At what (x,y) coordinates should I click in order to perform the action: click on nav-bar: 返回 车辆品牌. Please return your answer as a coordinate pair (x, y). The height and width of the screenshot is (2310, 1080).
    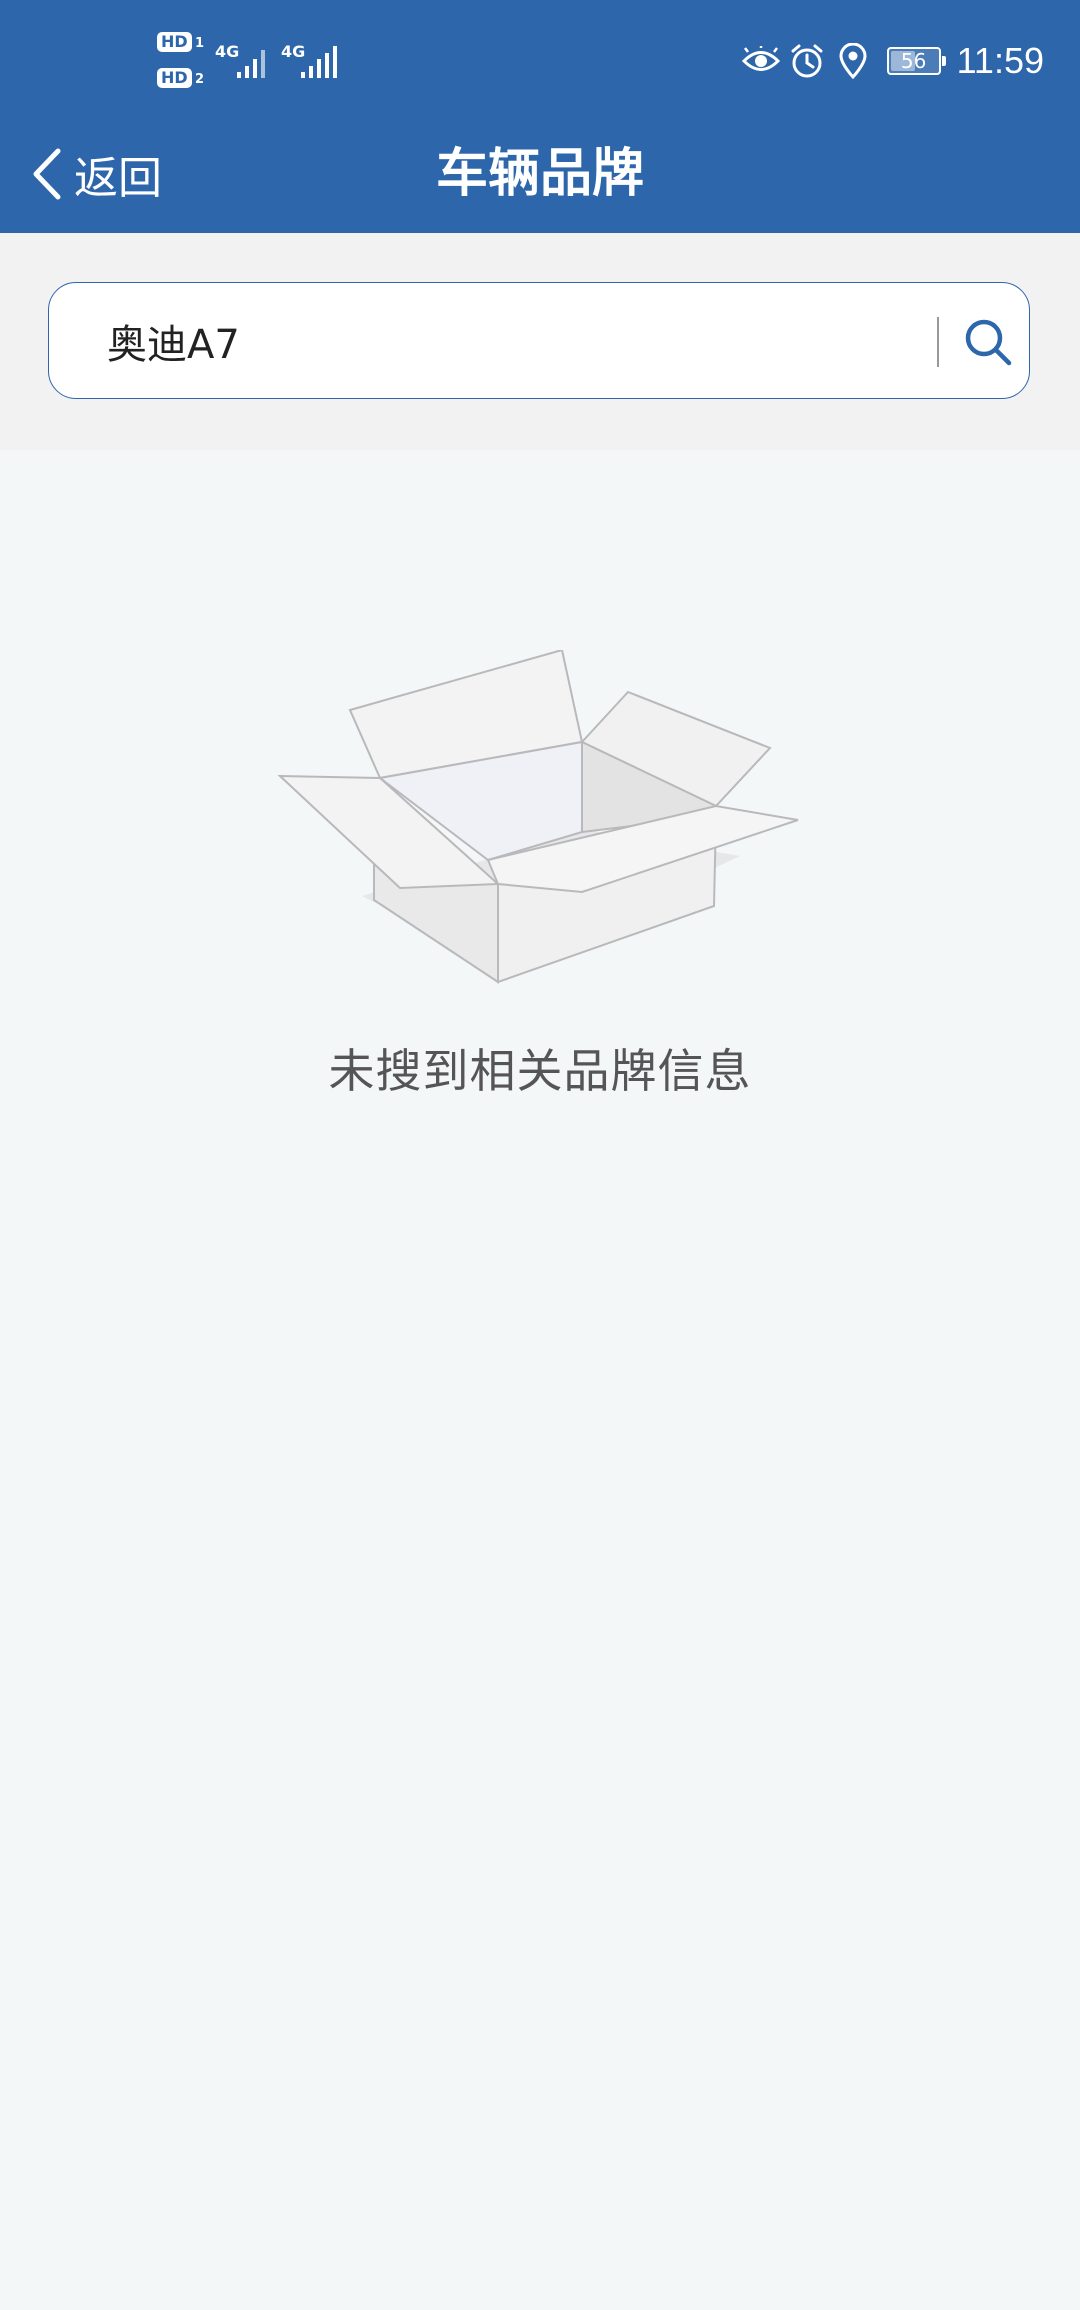
    Looking at the image, I should click on (540, 179).